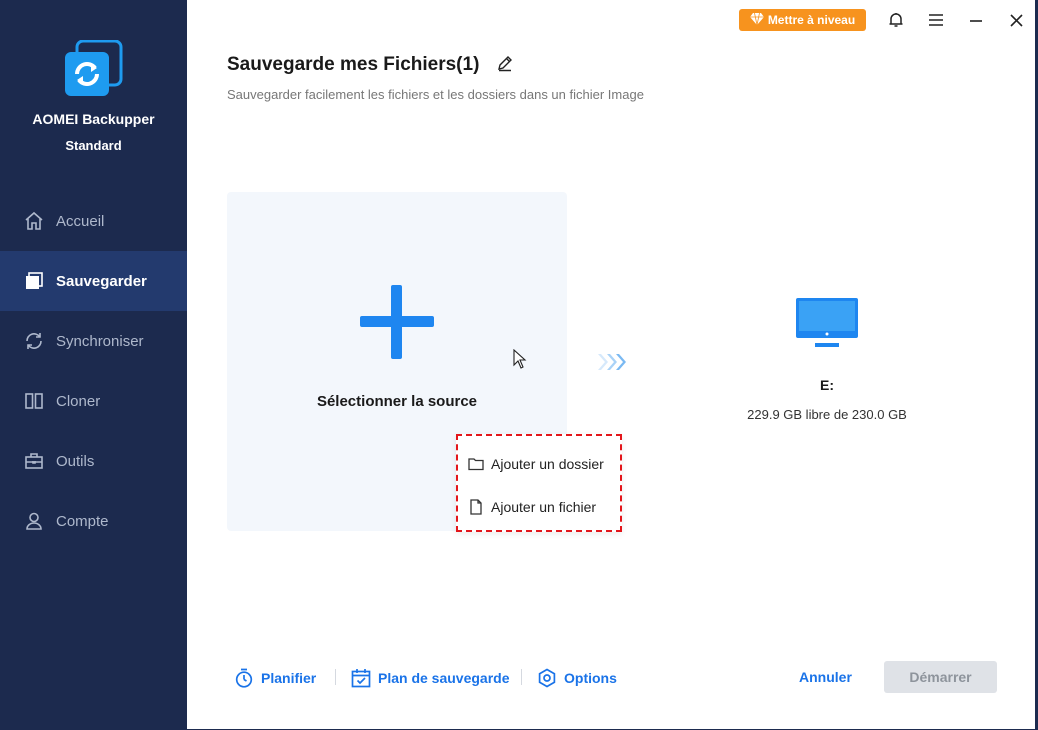 The image size is (1038, 730). What do you see at coordinates (397, 401) in the screenshot?
I see `source-label: Sélectionner la source` at bounding box center [397, 401].